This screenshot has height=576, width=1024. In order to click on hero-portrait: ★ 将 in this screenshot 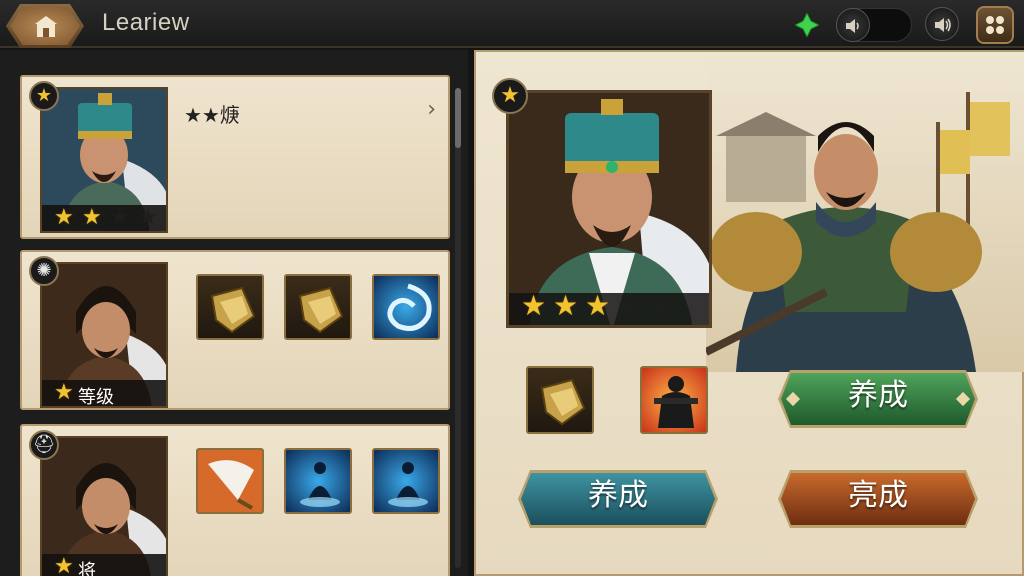, I will do `click(104, 506)`.